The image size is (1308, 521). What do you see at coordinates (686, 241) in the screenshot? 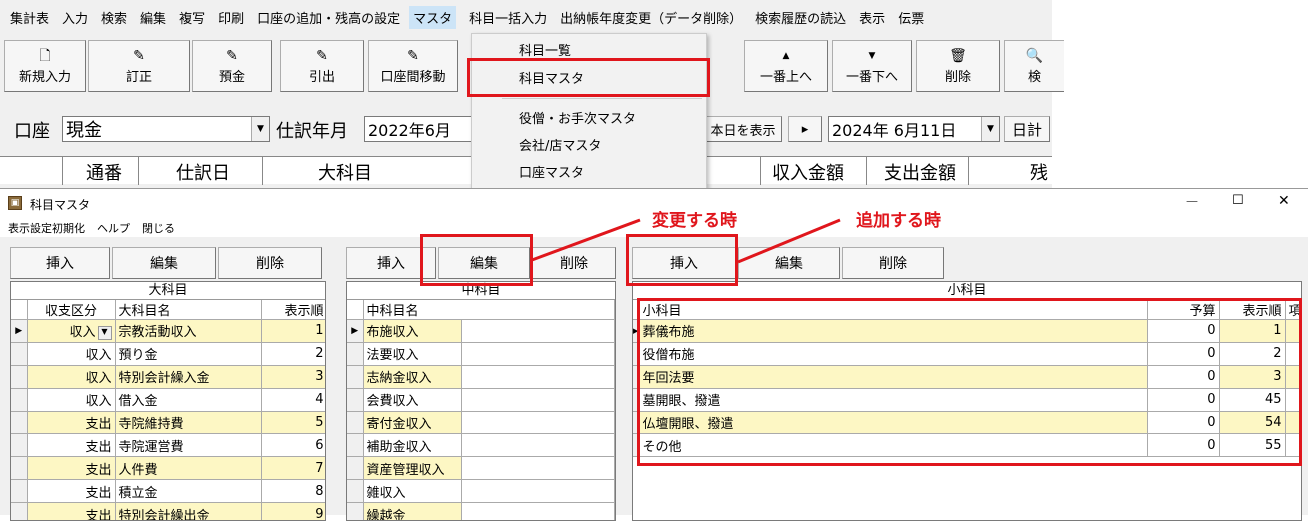
I see `annotation-arrows` at bounding box center [686, 241].